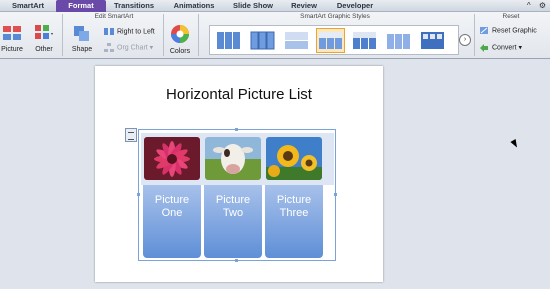 This screenshot has height=289, width=550. I want to click on colors-button: Colors, so click(180, 39).